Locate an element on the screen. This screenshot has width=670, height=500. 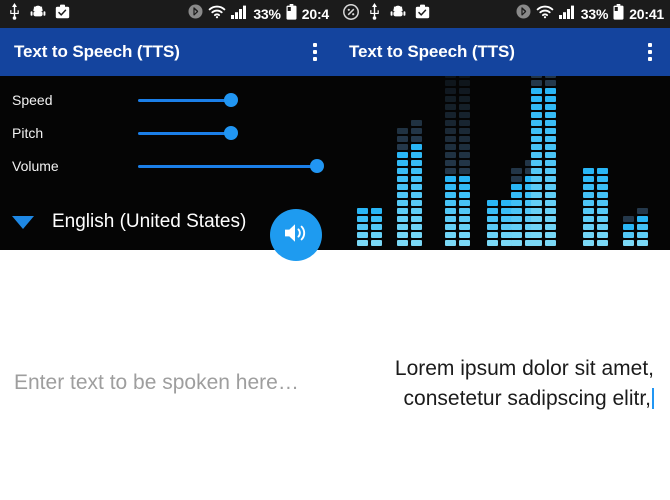
work-briefcase-icon is located at coordinates (422, 14).